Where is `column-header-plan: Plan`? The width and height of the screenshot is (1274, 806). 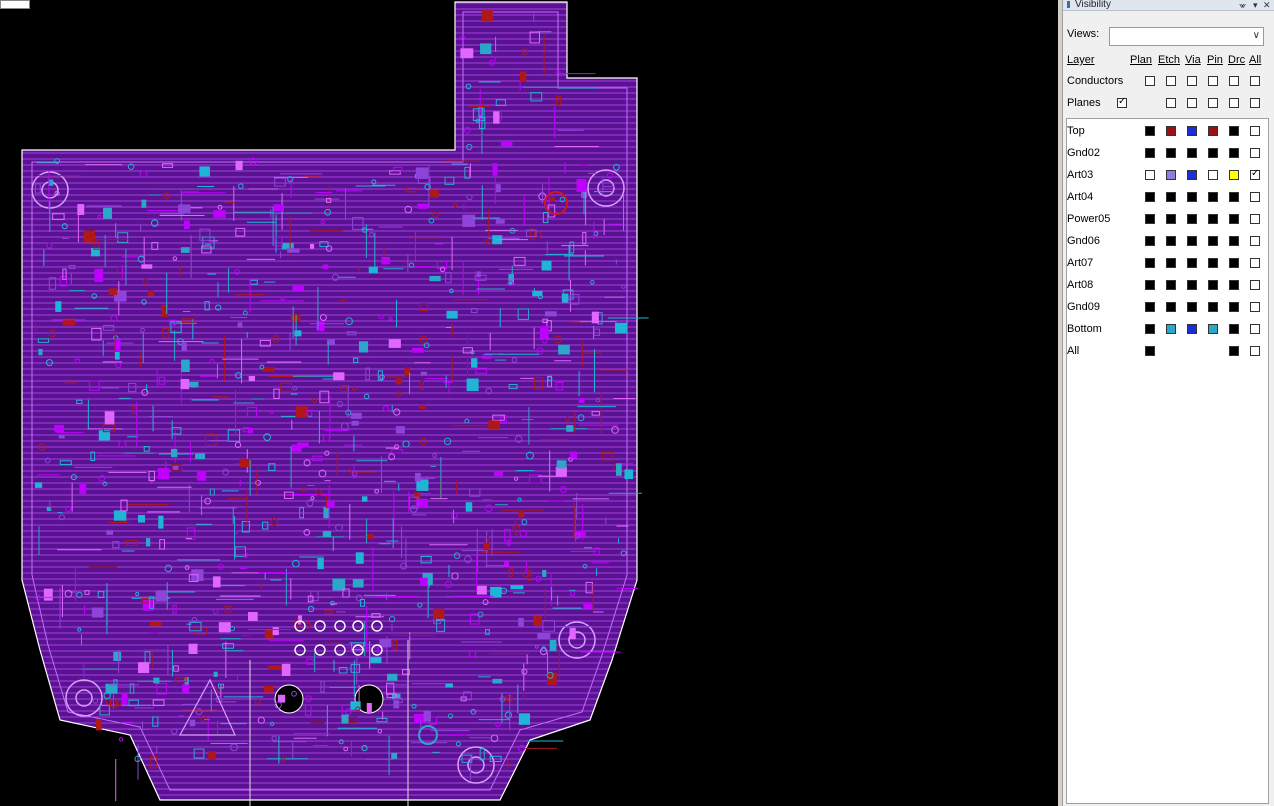 column-header-plan: Plan is located at coordinates (1141, 60).